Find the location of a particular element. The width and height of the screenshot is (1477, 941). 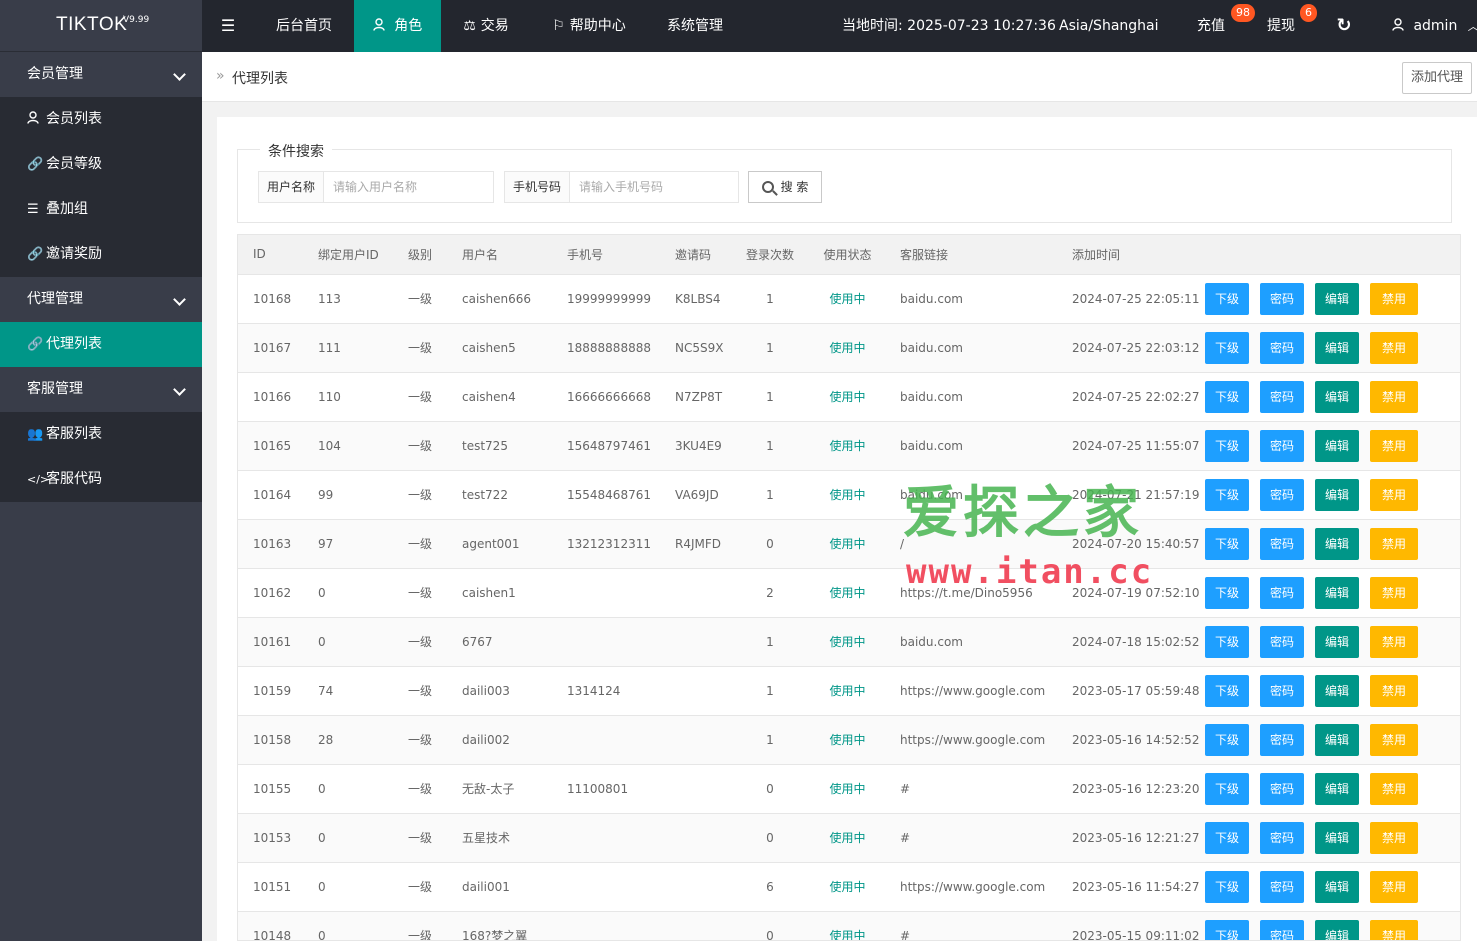

sidebar-item-service-list: 👥 客服列表 is located at coordinates (101, 434).